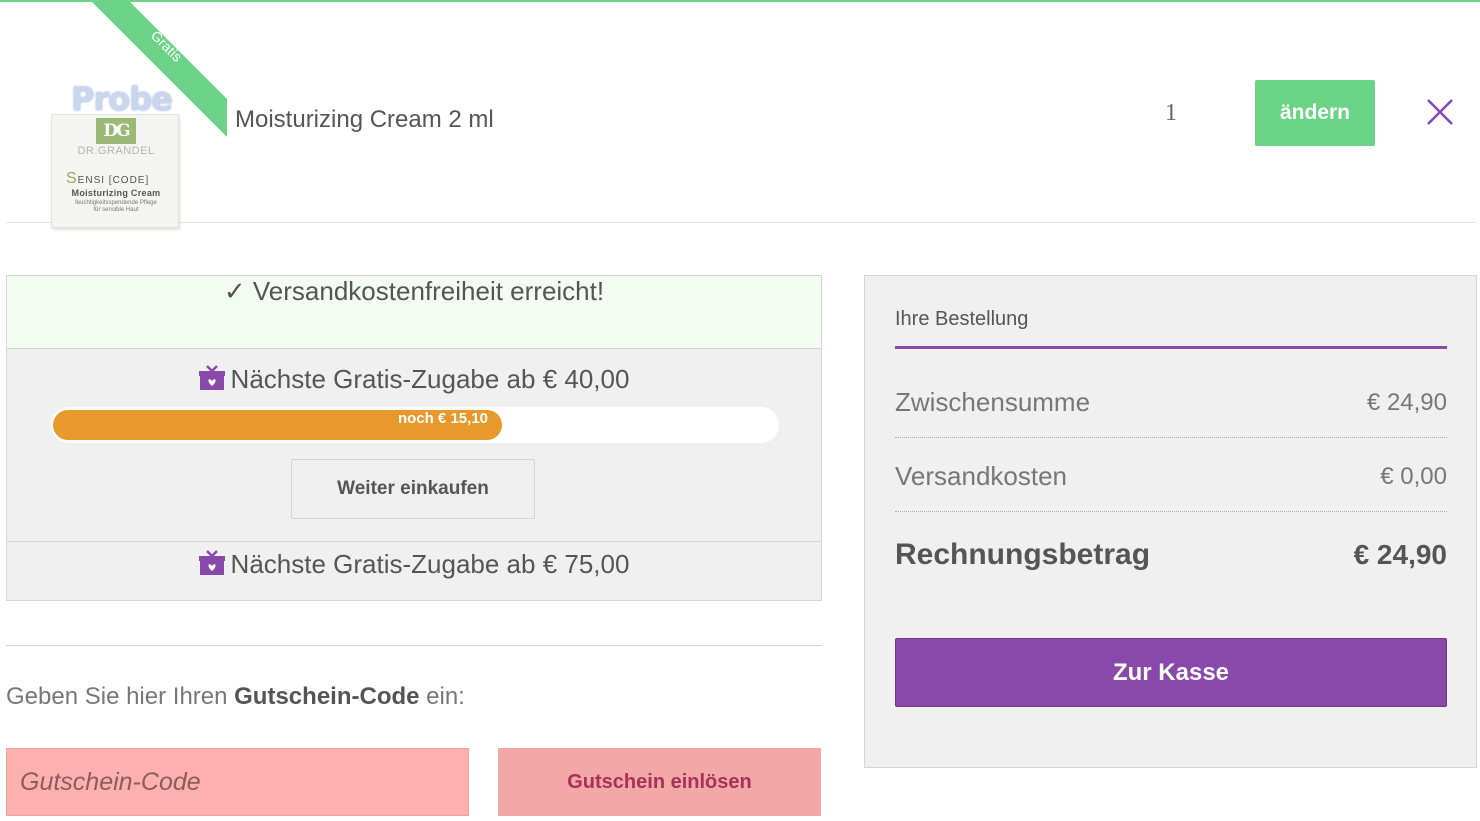 This screenshot has height=821, width=1480. Describe the element at coordinates (414, 379) in the screenshot. I see `next-gift-line-1: Nächste Gratis-Zugabe ab € 40,00` at that location.